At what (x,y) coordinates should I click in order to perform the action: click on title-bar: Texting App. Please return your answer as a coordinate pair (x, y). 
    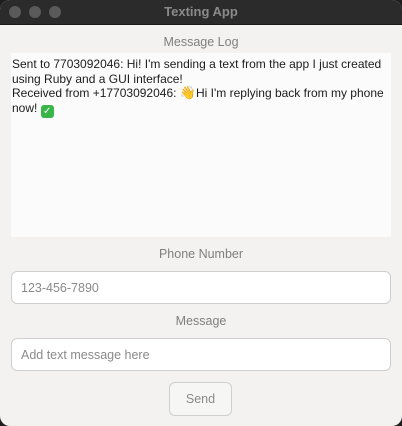
    Looking at the image, I should click on (201, 12).